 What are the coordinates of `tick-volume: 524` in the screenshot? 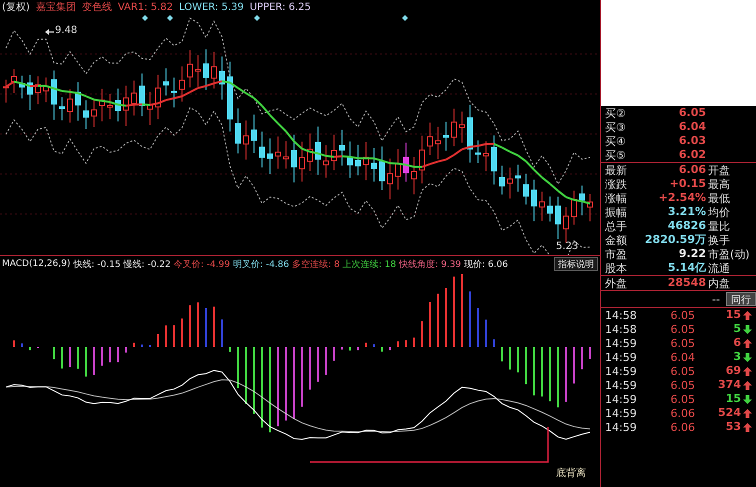 It's located at (729, 413).